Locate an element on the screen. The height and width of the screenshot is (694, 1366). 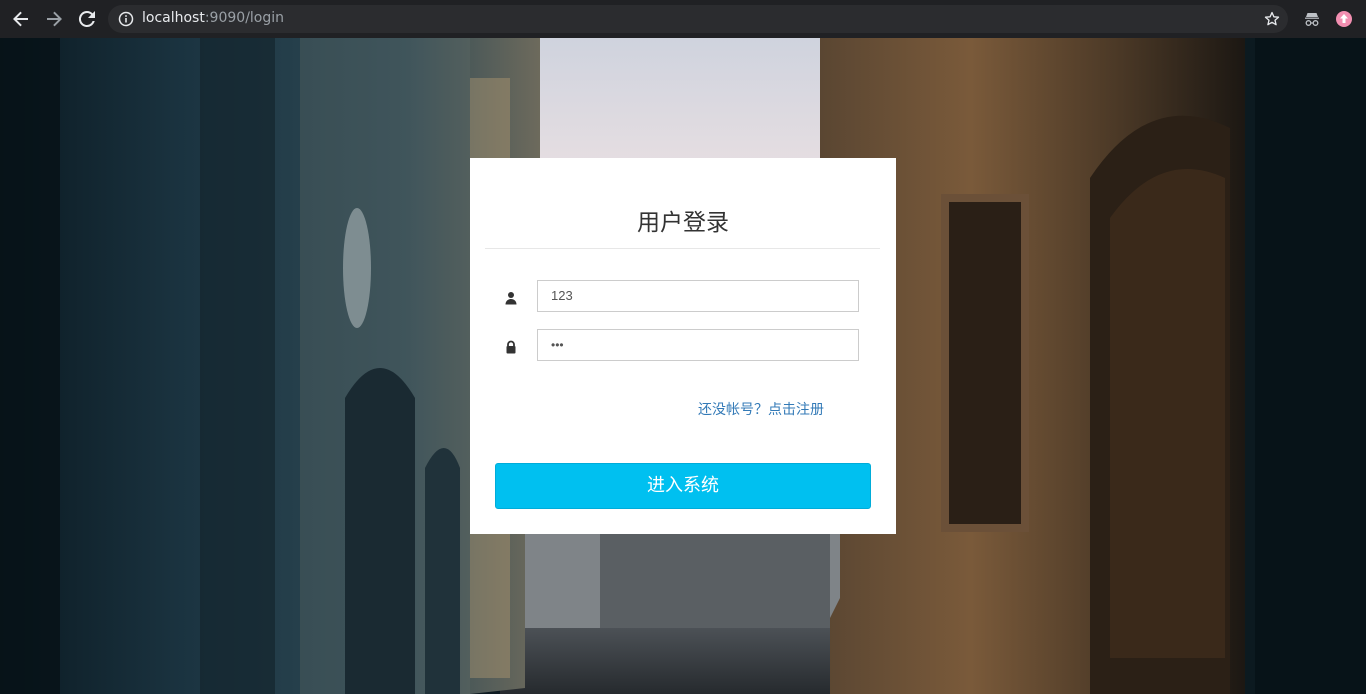
address-bar: localhost:9090/login is located at coordinates (698, 19).